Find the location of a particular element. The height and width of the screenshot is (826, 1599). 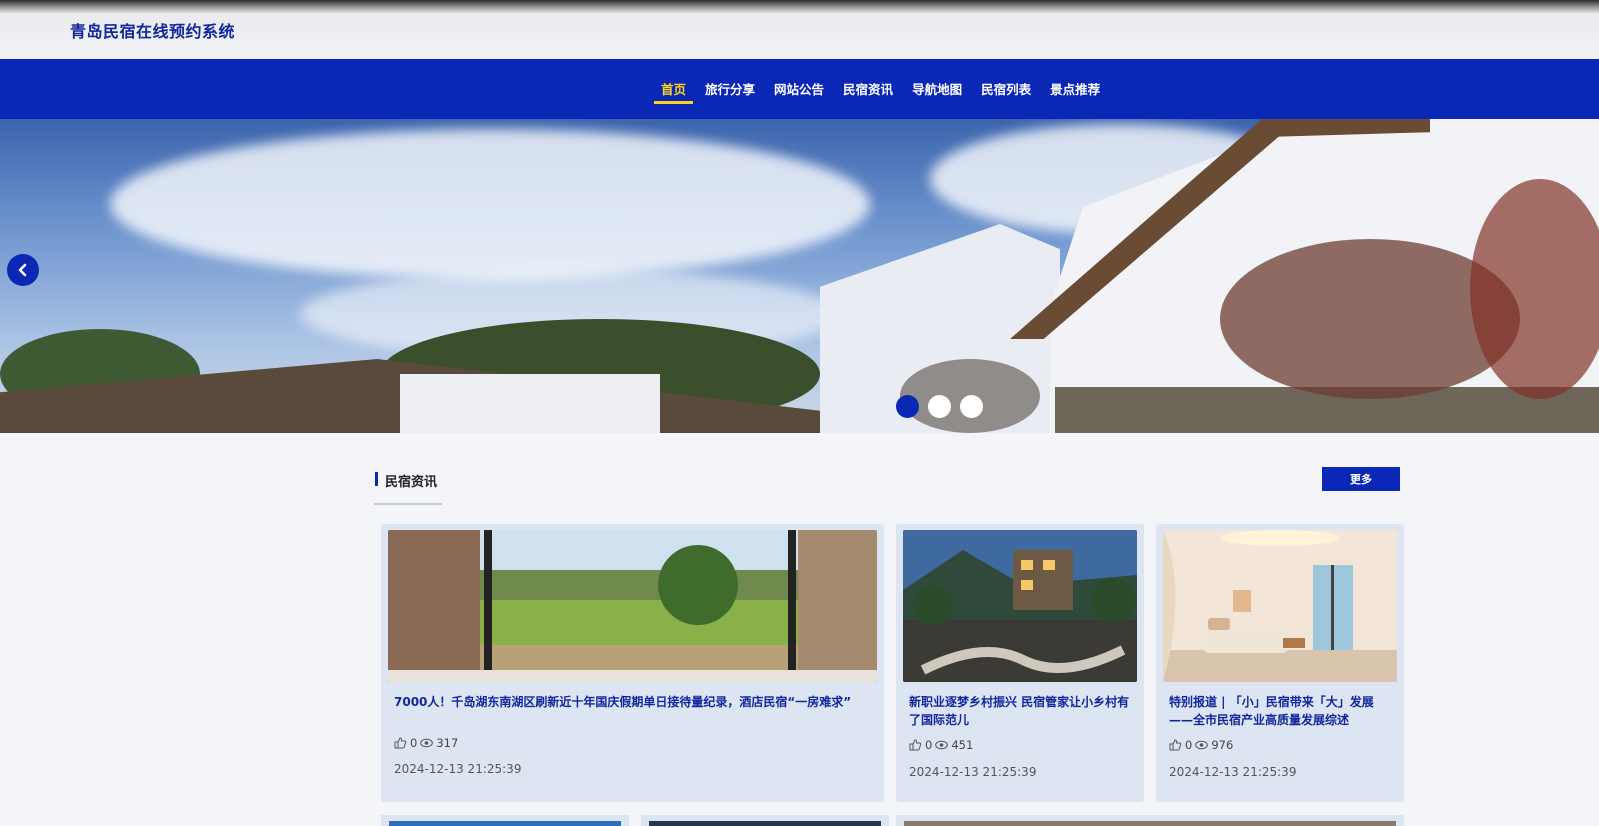

section-accent-bar is located at coordinates (376, 479).